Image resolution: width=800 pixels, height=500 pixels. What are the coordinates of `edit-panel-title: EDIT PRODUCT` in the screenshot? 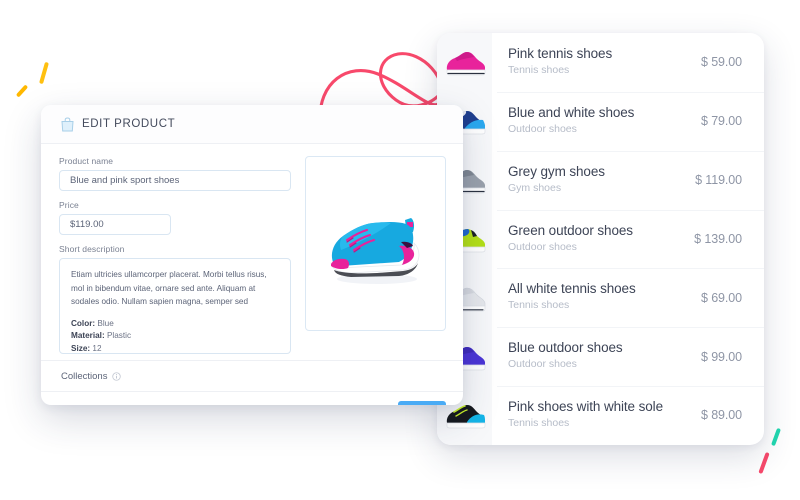 It's located at (129, 124).